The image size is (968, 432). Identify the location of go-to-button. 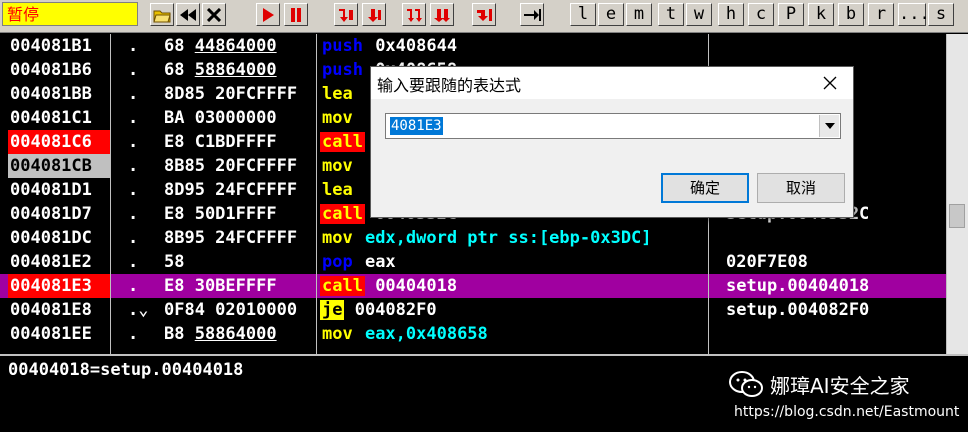
(532, 14).